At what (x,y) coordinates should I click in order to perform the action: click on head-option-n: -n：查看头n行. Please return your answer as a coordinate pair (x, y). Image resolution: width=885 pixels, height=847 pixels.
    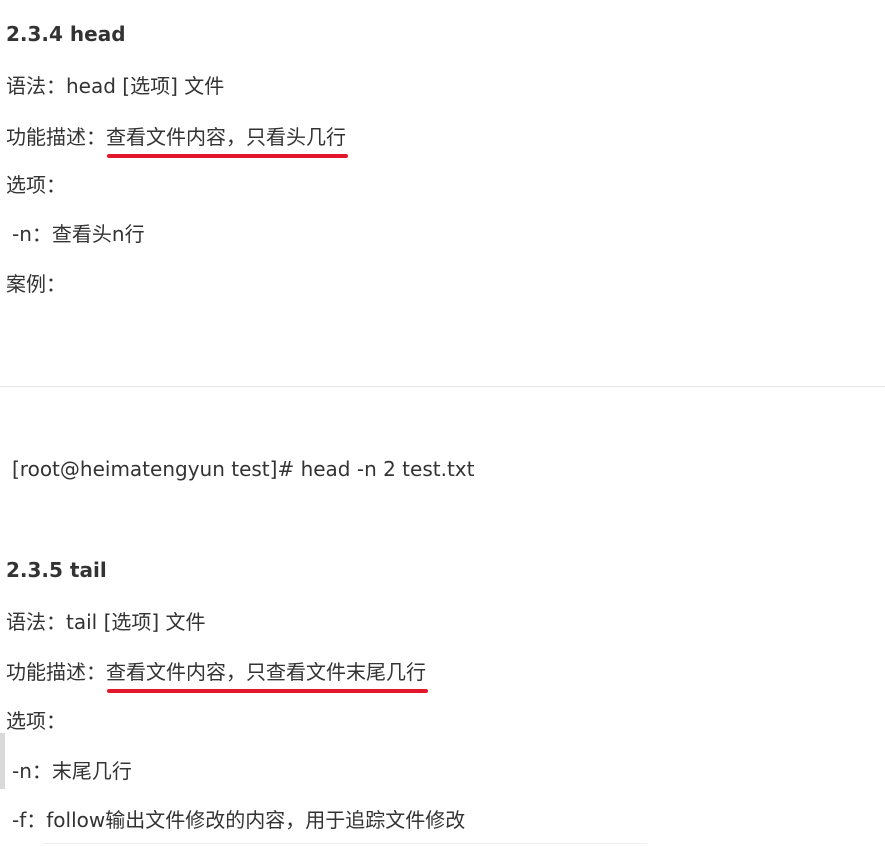
    Looking at the image, I should click on (78, 234).